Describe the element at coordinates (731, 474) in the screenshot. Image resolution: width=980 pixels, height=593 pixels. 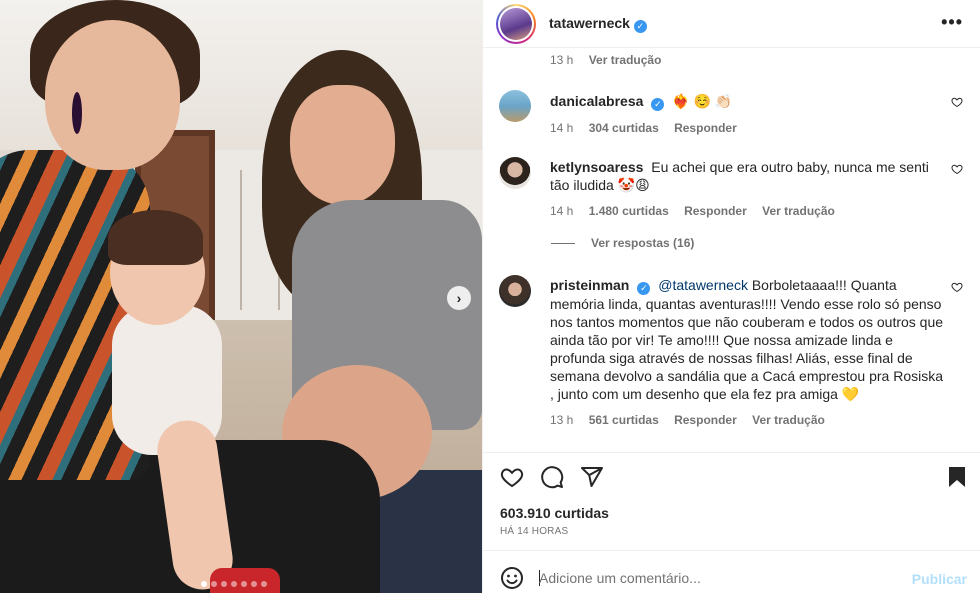
I see `post-actions-bar` at that location.